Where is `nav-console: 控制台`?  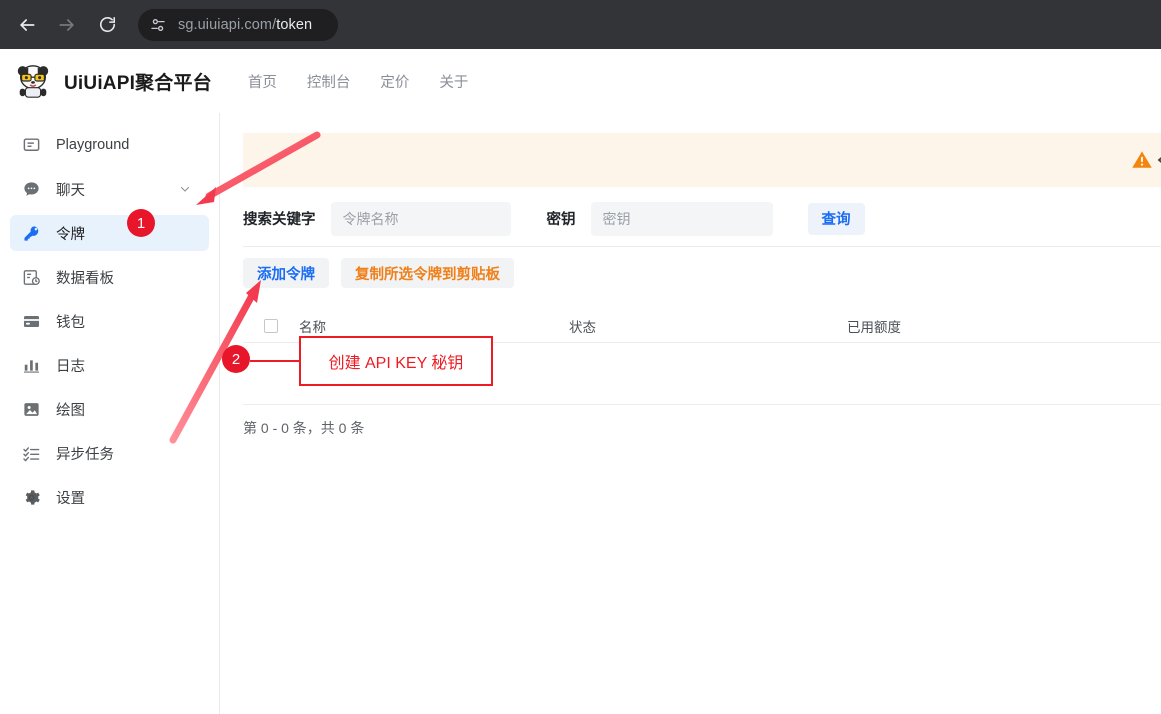
nav-console: 控制台 is located at coordinates (329, 81).